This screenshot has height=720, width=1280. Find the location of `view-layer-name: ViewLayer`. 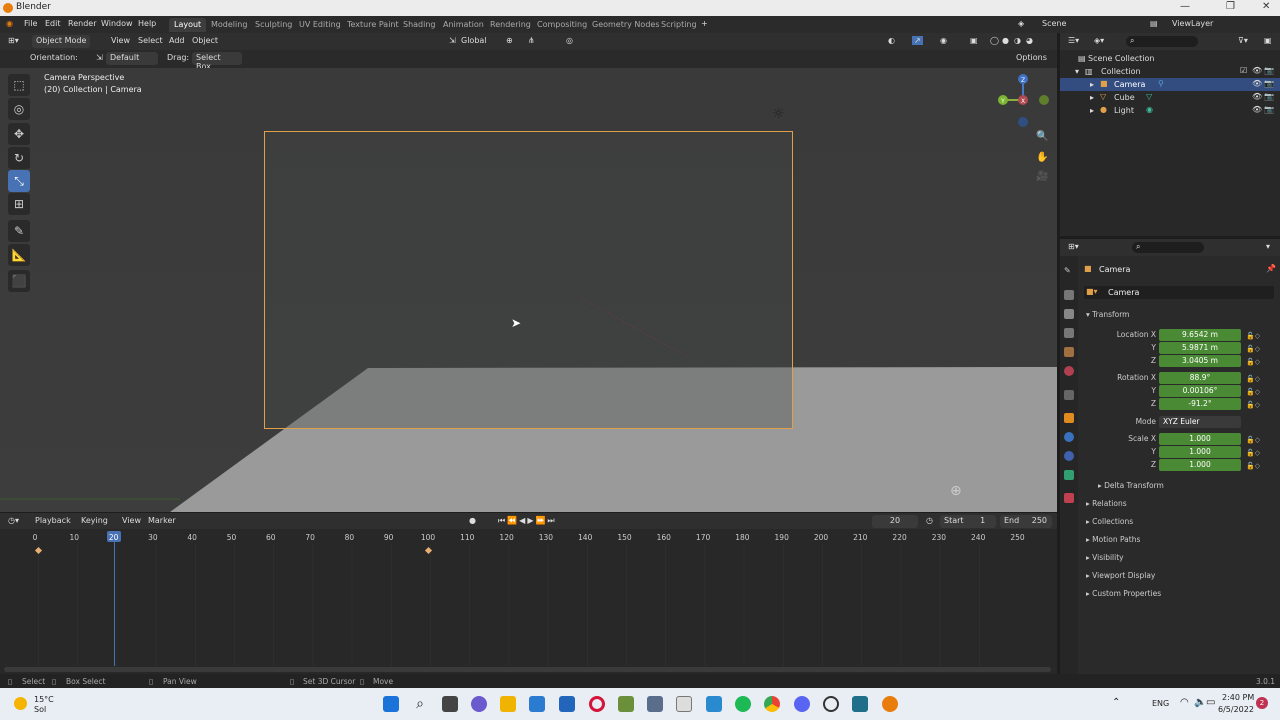

view-layer-name: ViewLayer is located at coordinates (1192, 23).